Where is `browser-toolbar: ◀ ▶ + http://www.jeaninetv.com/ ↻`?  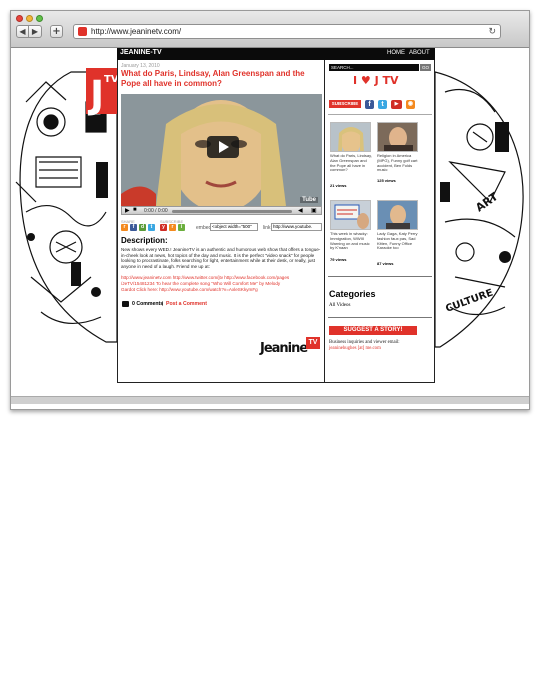 browser-toolbar: ◀ ▶ + http://www.jeaninetv.com/ ↻ is located at coordinates (270, 29).